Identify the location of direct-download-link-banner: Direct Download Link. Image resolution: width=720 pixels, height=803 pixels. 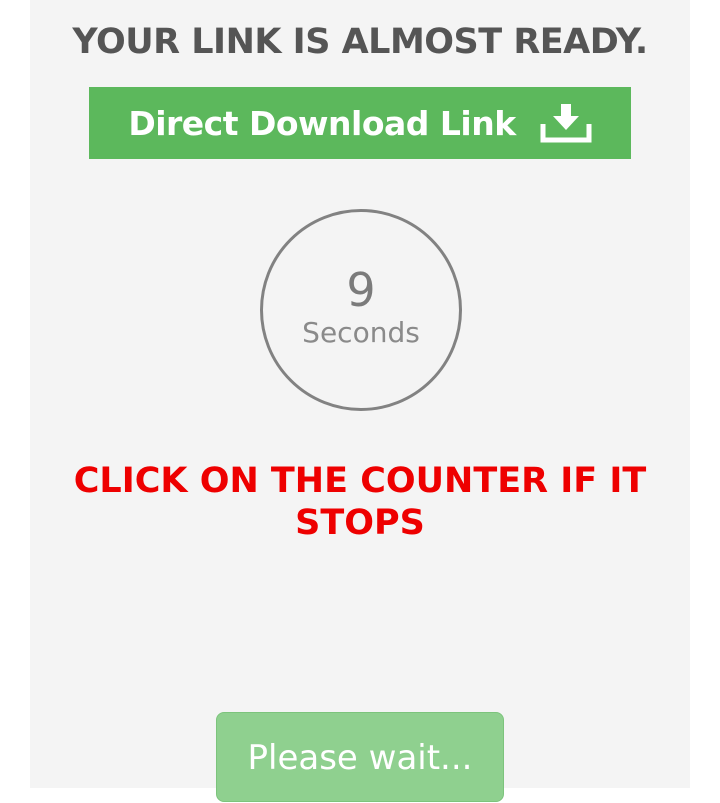
(360, 123).